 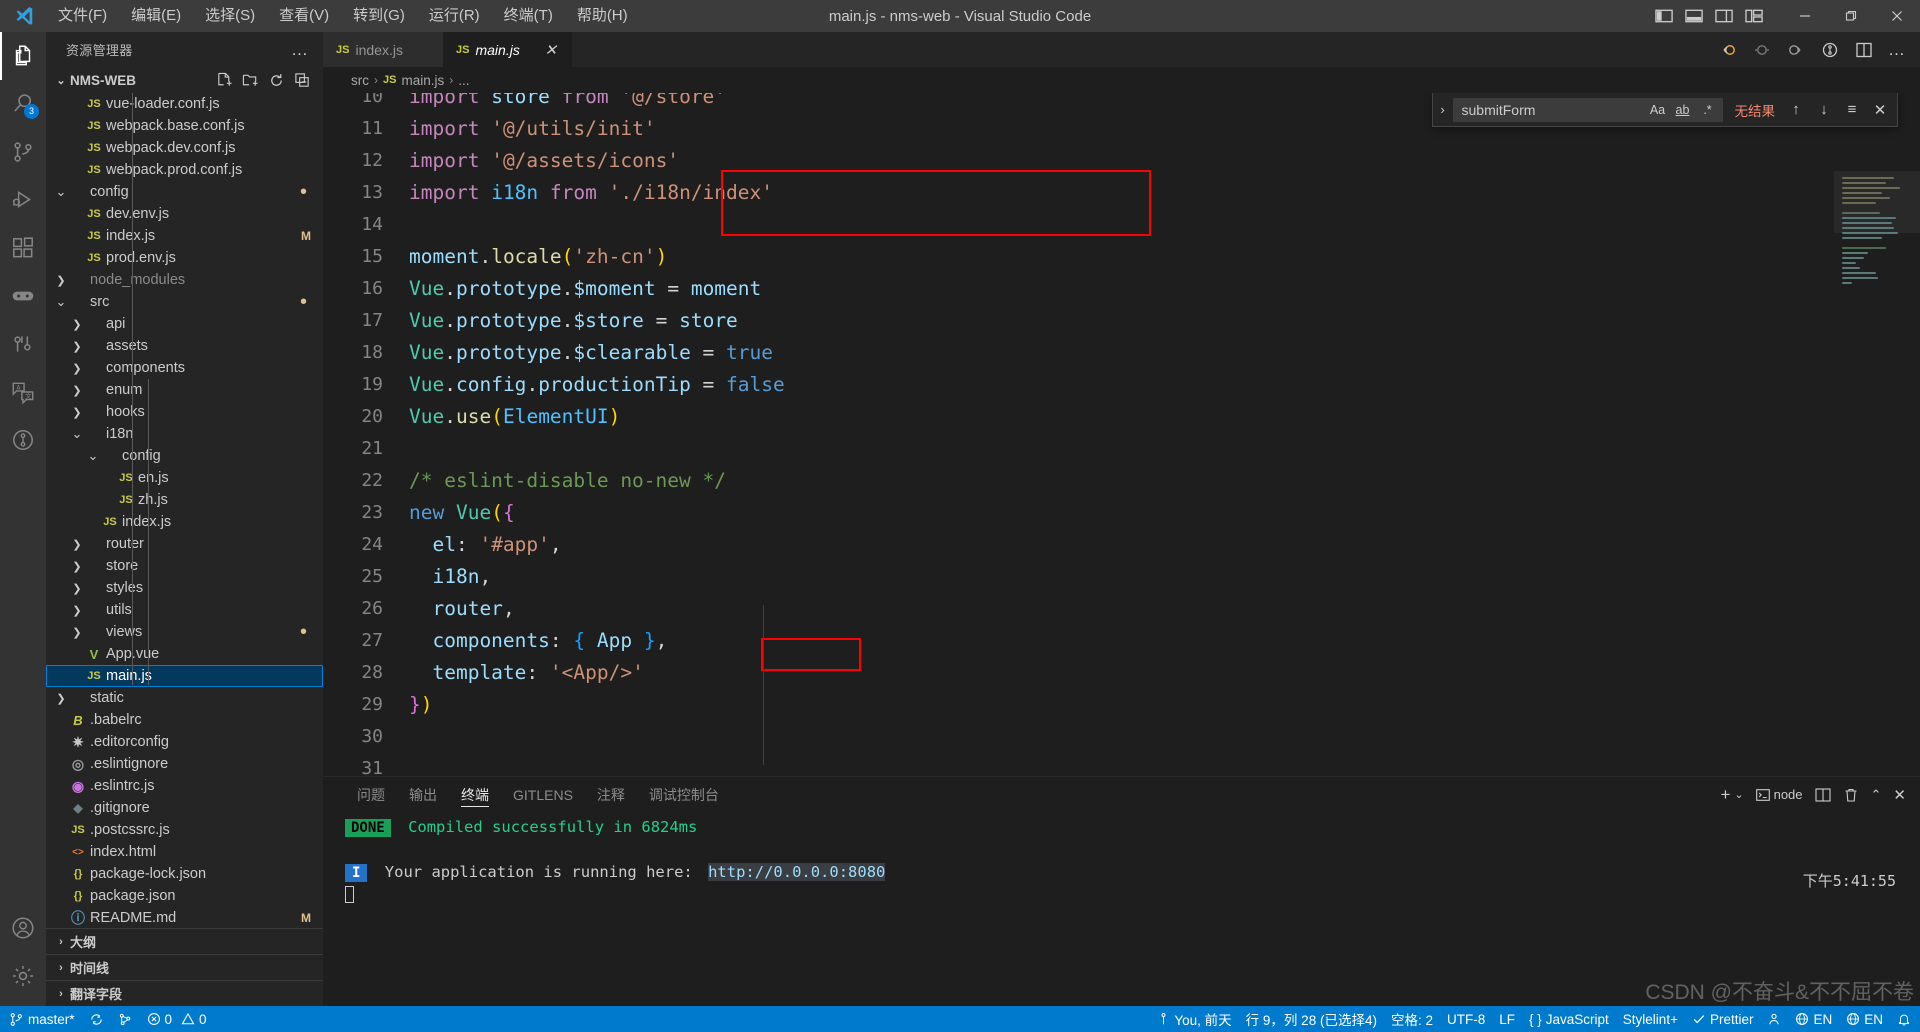 I want to click on toggle-panel-icon, so click(x=1694, y=16).